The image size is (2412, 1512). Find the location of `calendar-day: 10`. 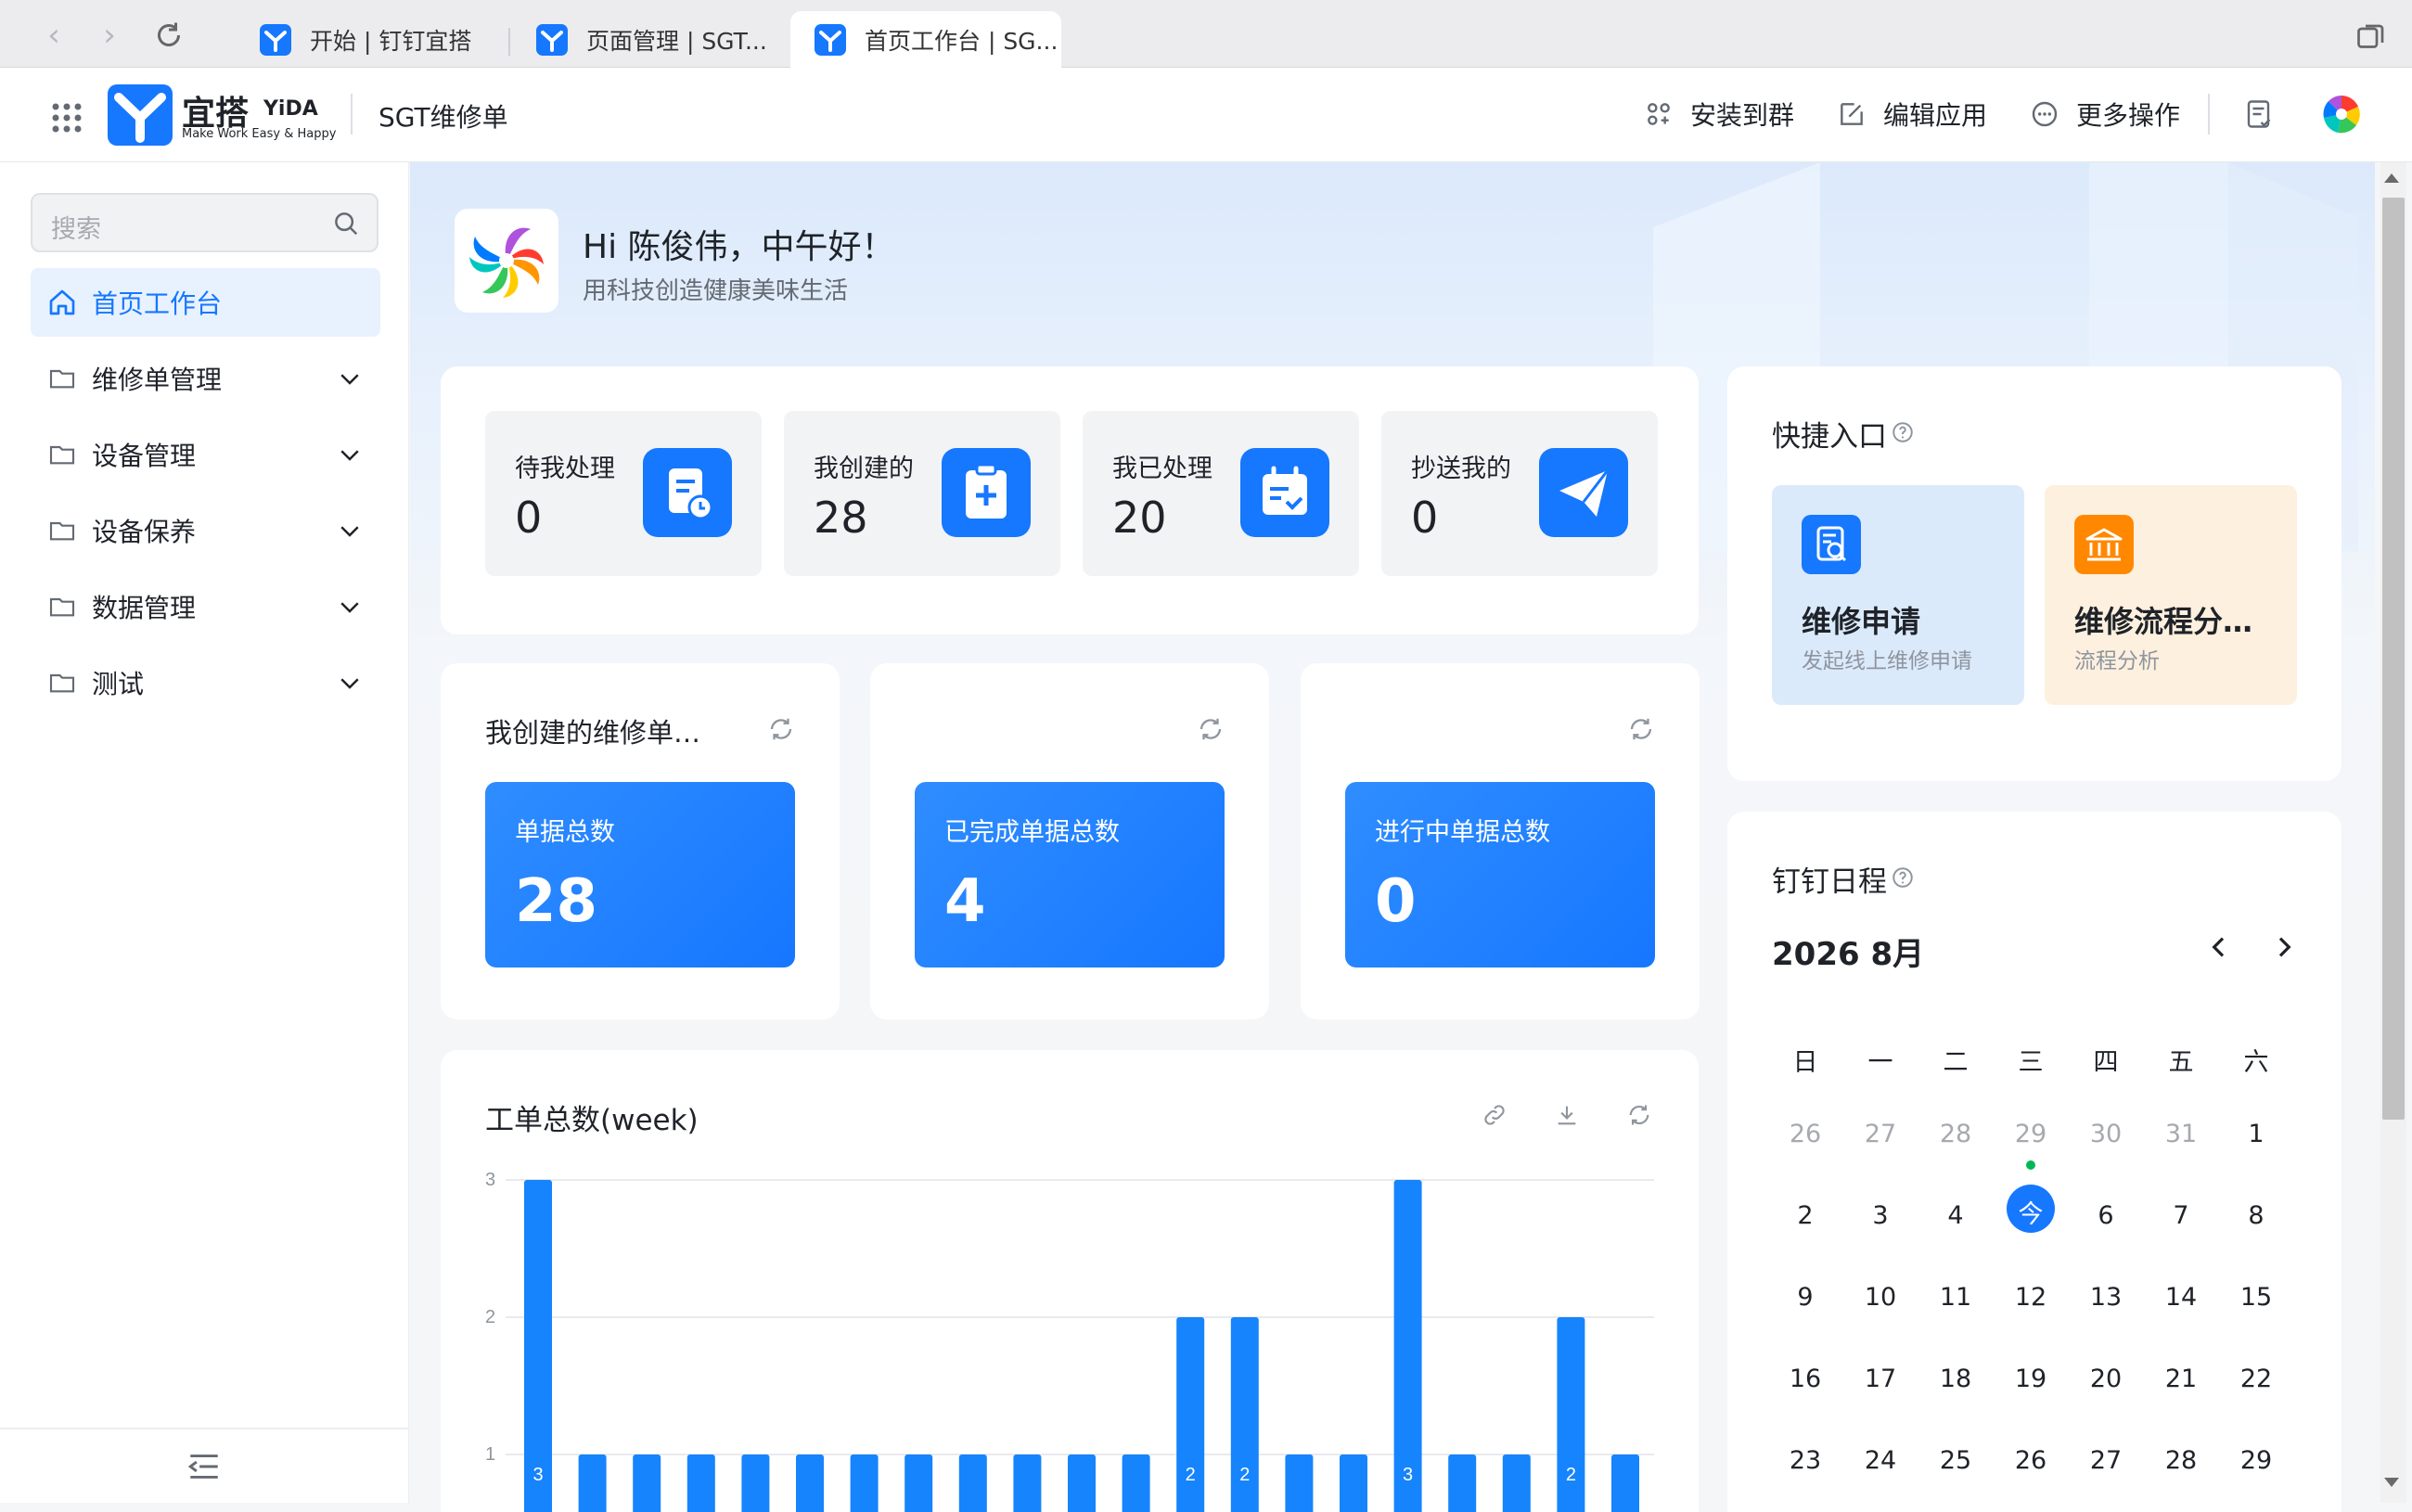

calendar-day: 10 is located at coordinates (1880, 1297).